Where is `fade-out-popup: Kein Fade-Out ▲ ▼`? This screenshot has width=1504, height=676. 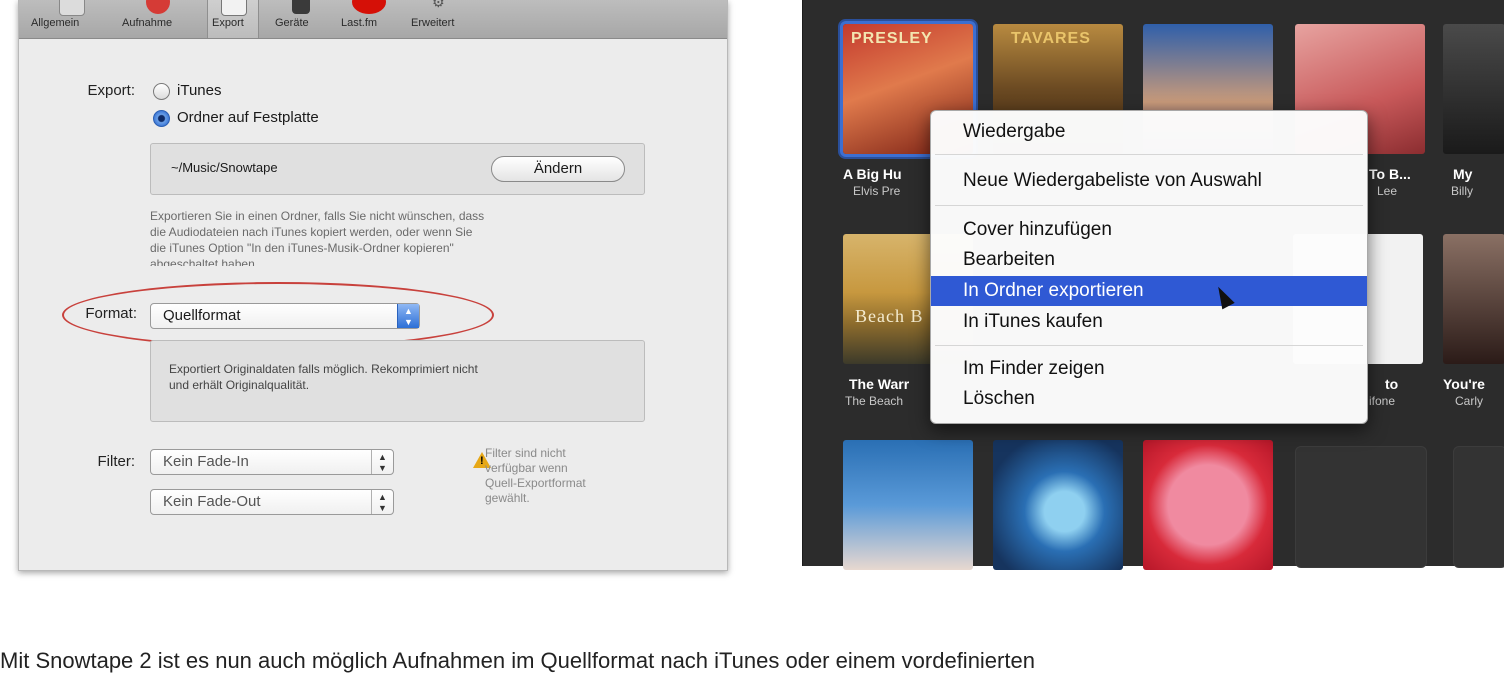
fade-out-popup: Kein Fade-Out ▲ ▼ is located at coordinates (272, 502).